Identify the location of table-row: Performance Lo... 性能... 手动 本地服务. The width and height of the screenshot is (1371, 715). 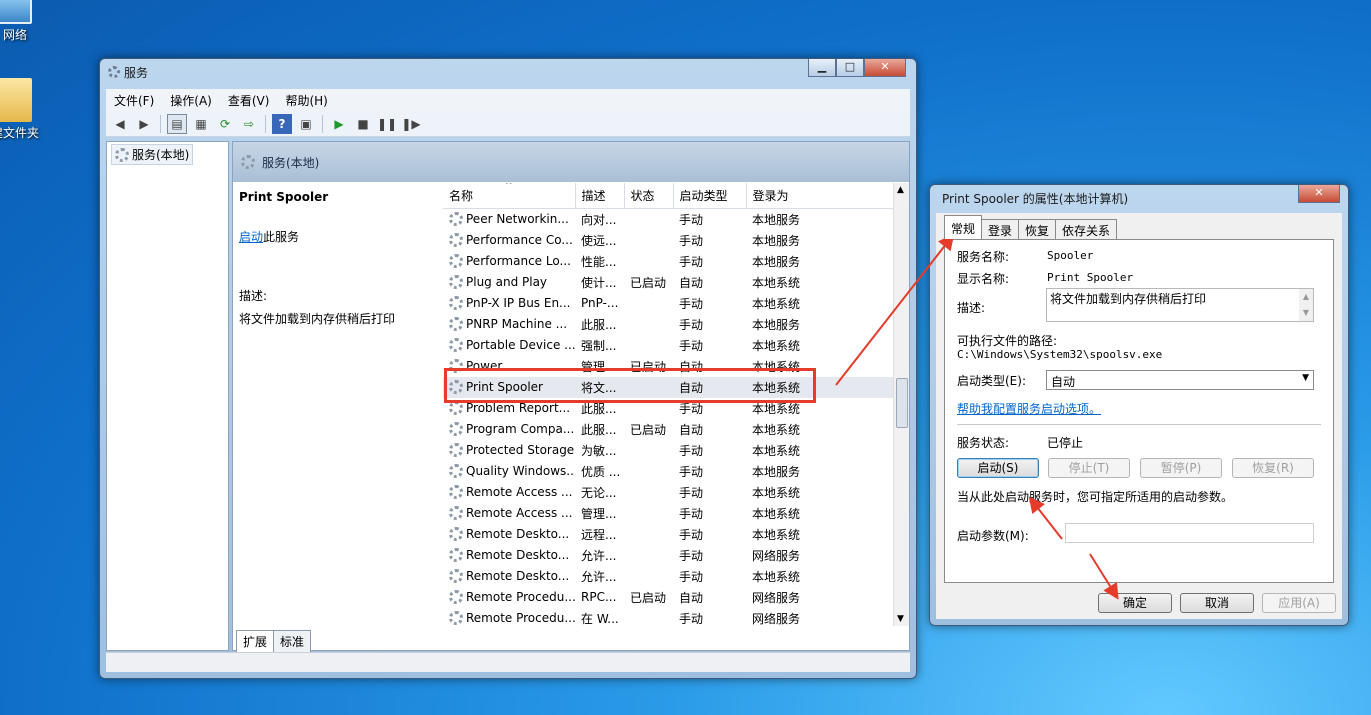
(670, 261).